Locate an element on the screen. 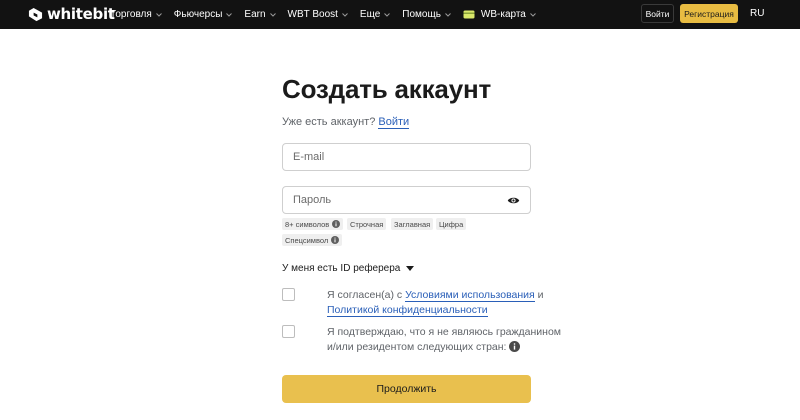 This screenshot has width=800, height=420. password-field-wrapper is located at coordinates (406, 200).